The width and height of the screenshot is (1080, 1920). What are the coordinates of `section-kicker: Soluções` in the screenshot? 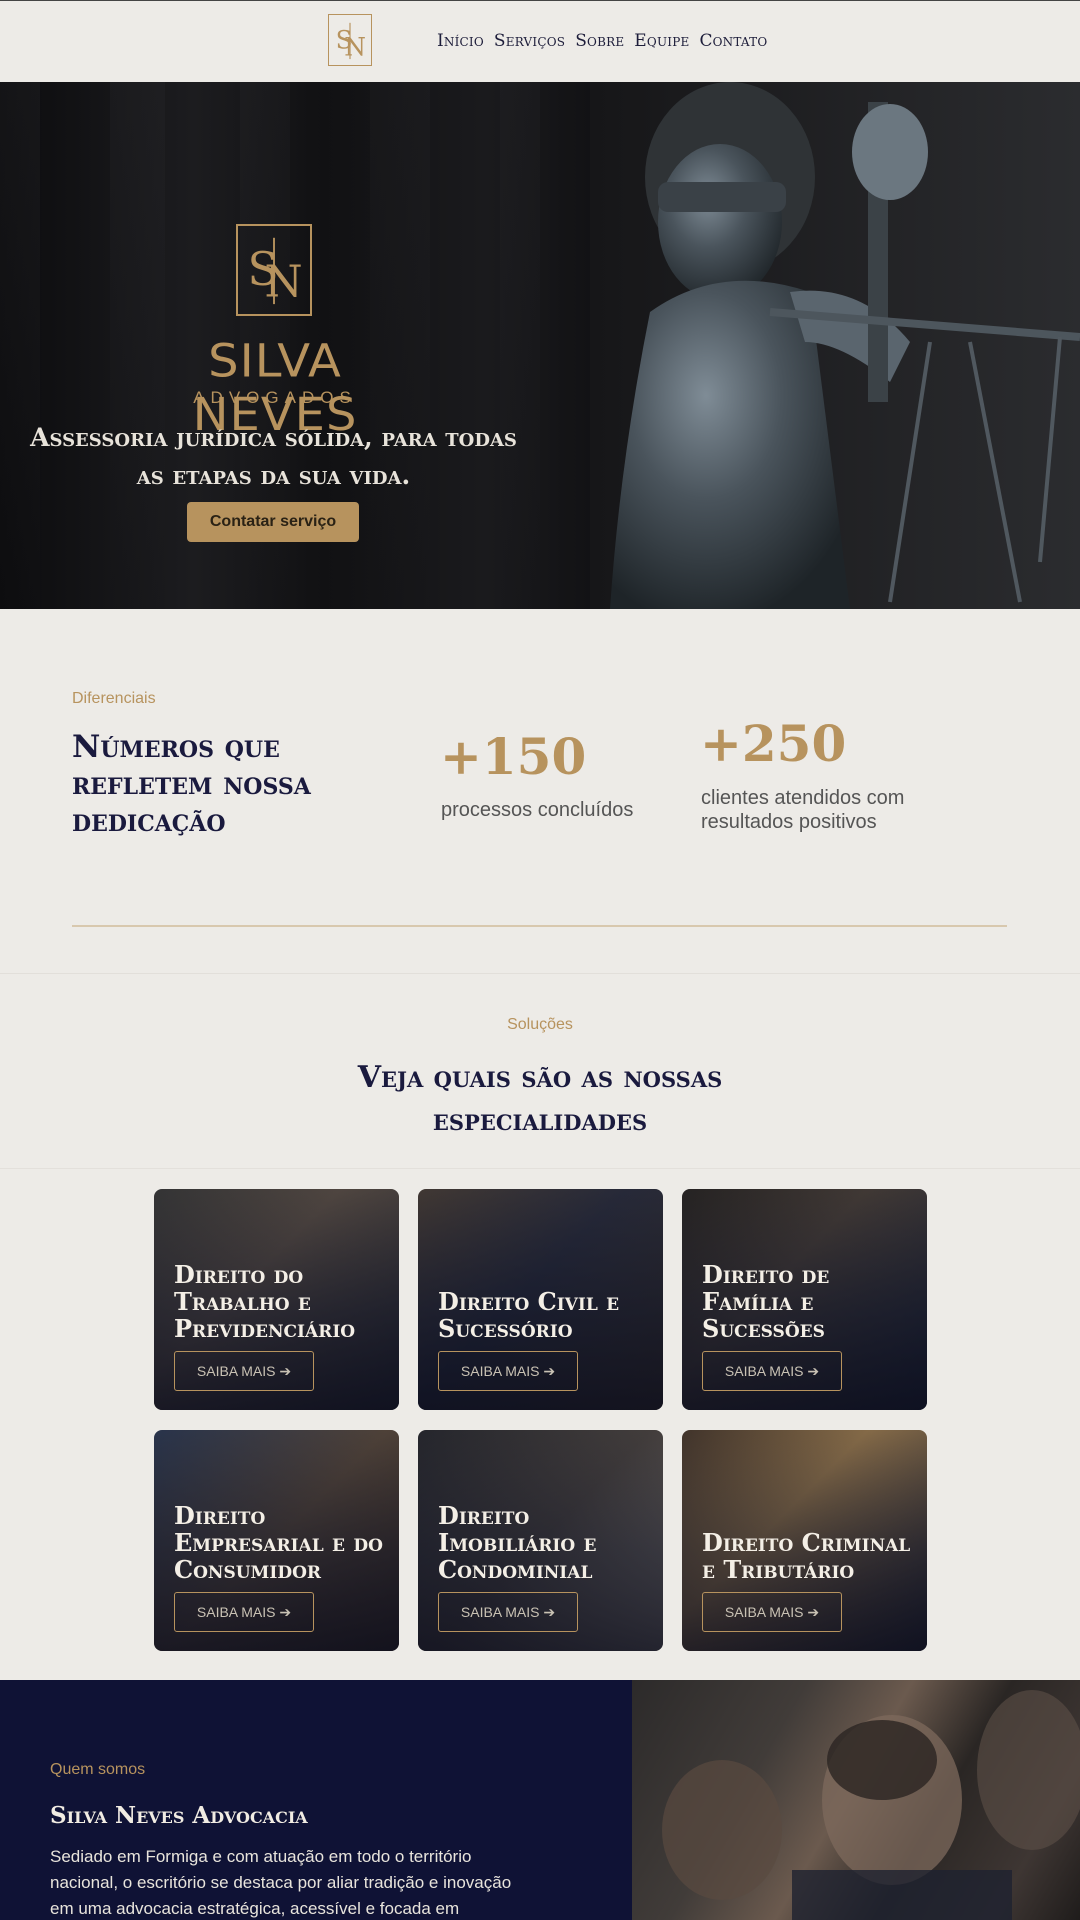 It's located at (540, 1024).